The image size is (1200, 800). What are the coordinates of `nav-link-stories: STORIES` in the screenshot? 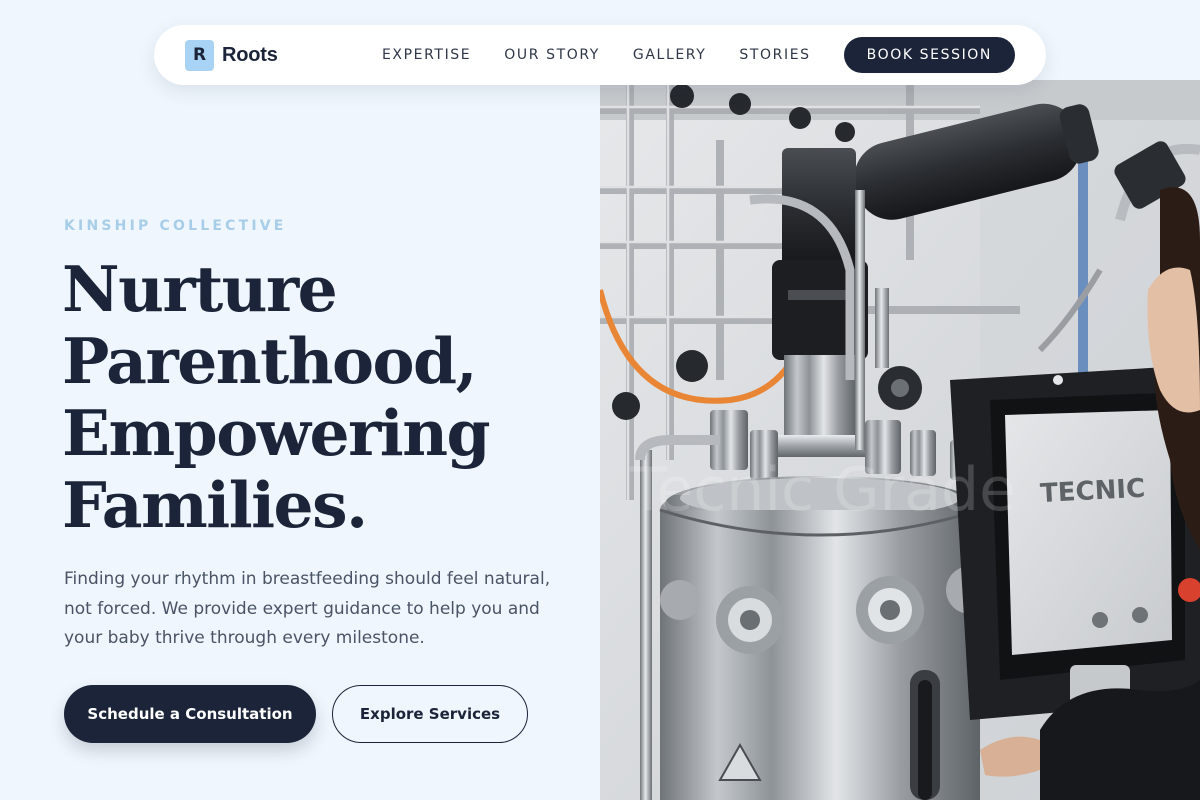 It's located at (774, 55).